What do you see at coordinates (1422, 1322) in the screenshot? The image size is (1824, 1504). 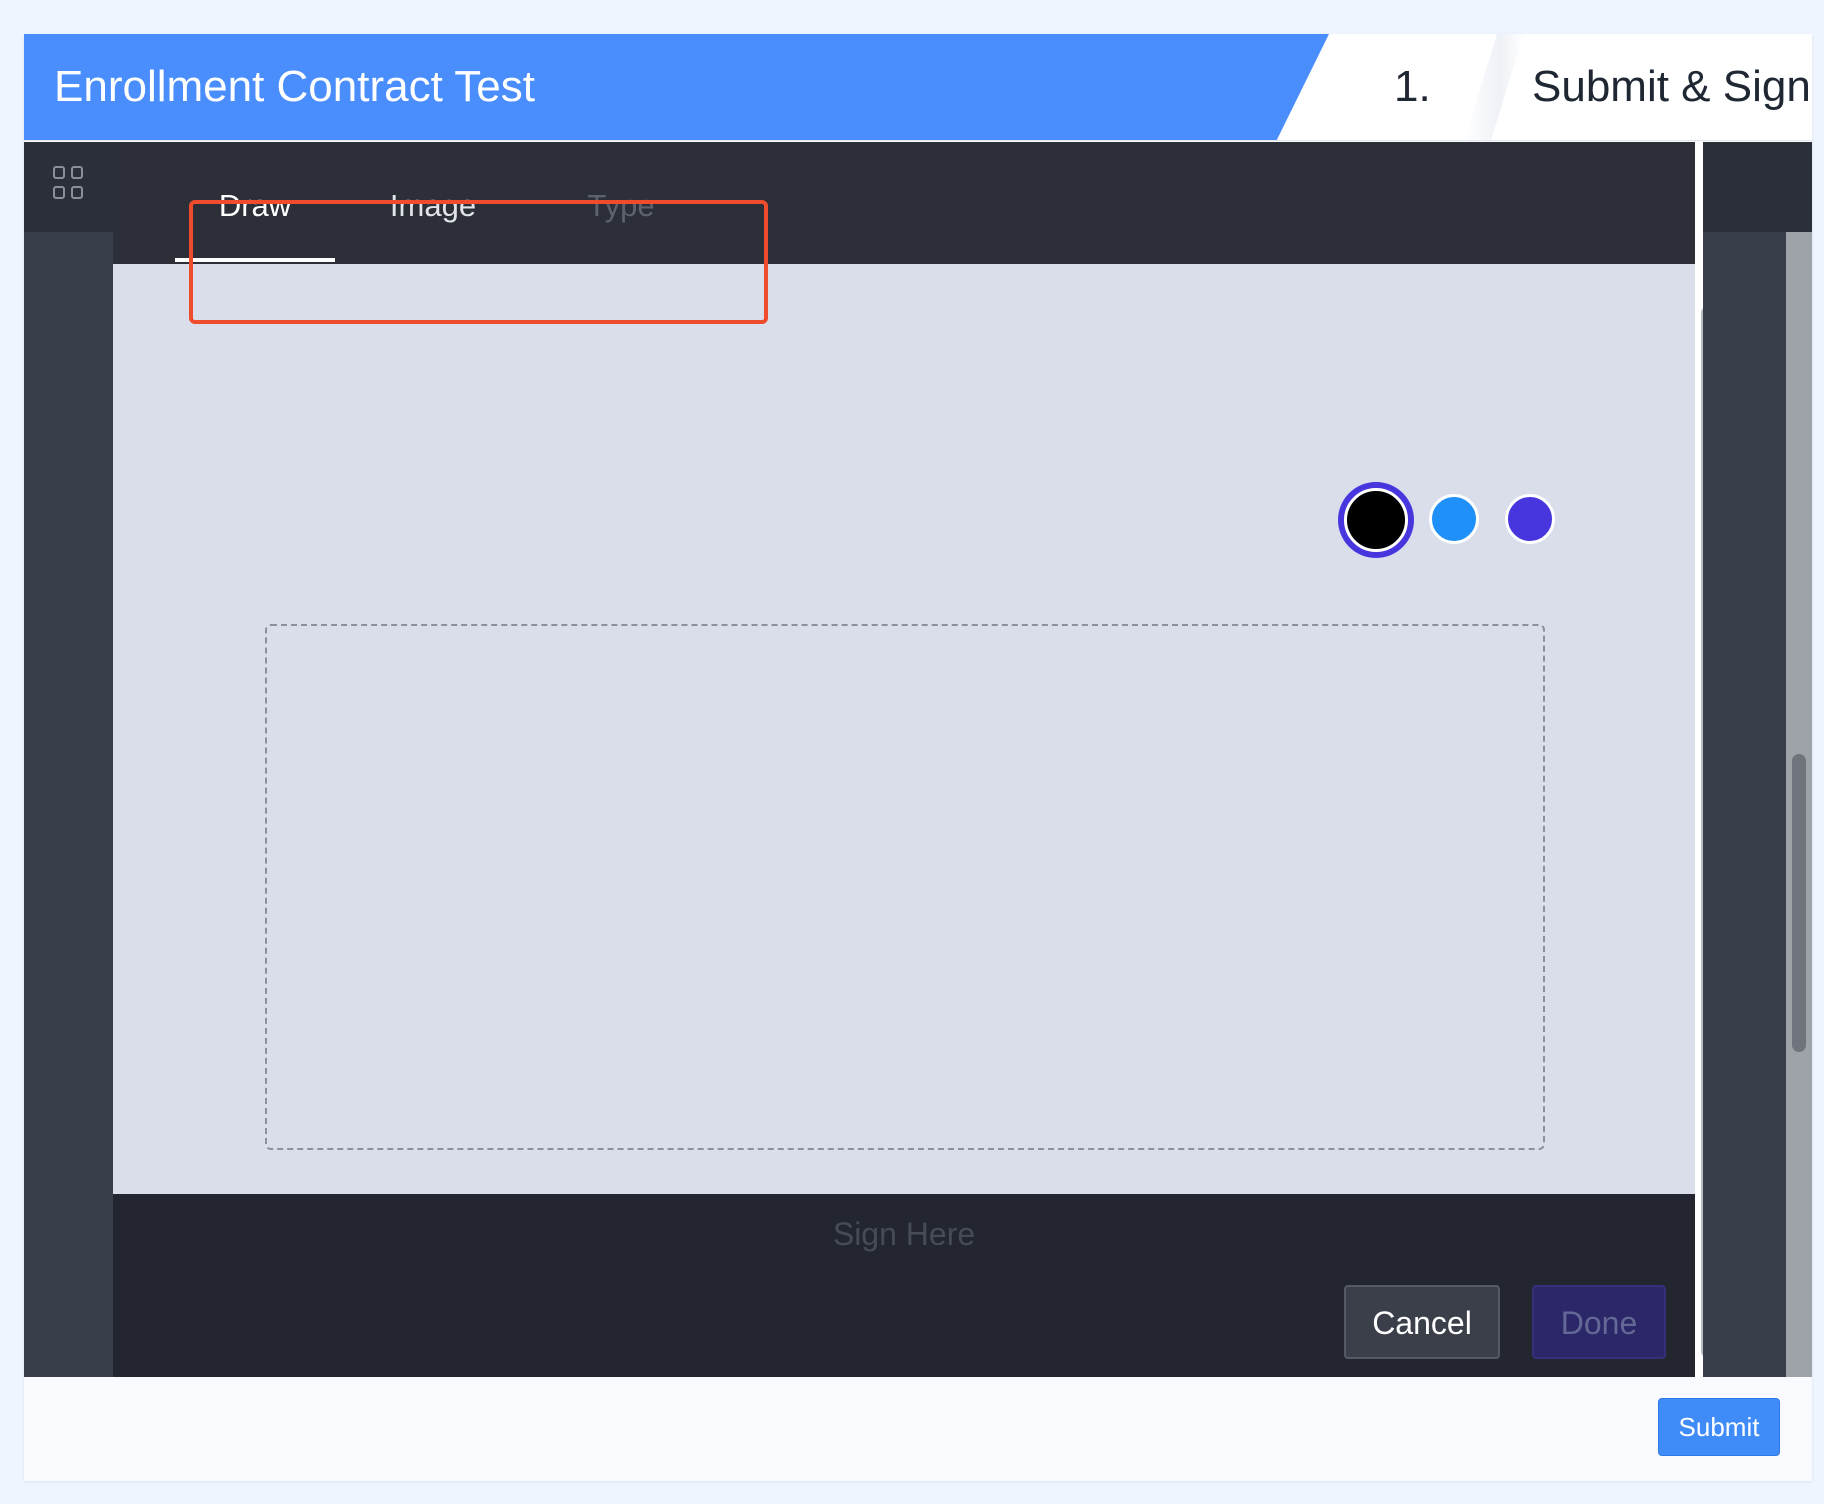 I see `cancel-button: Cancel` at bounding box center [1422, 1322].